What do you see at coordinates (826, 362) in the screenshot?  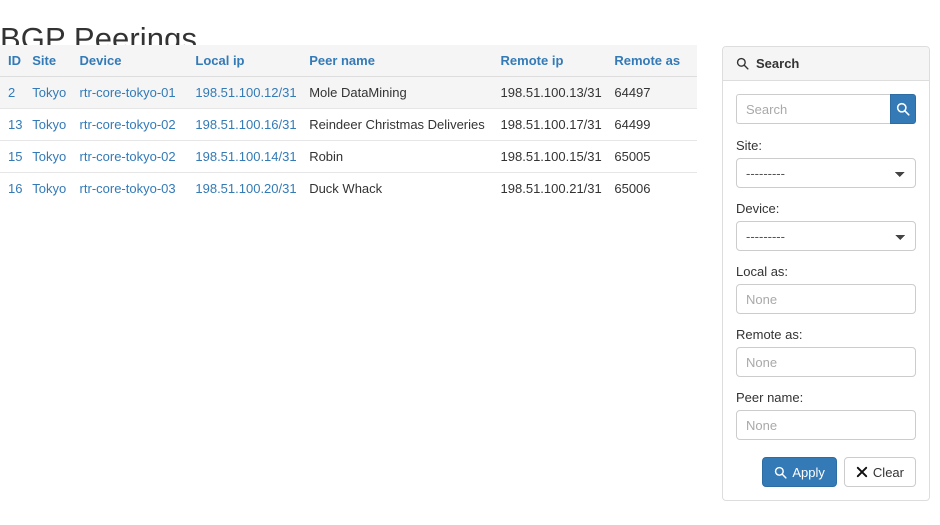 I see `remote-as-input` at bounding box center [826, 362].